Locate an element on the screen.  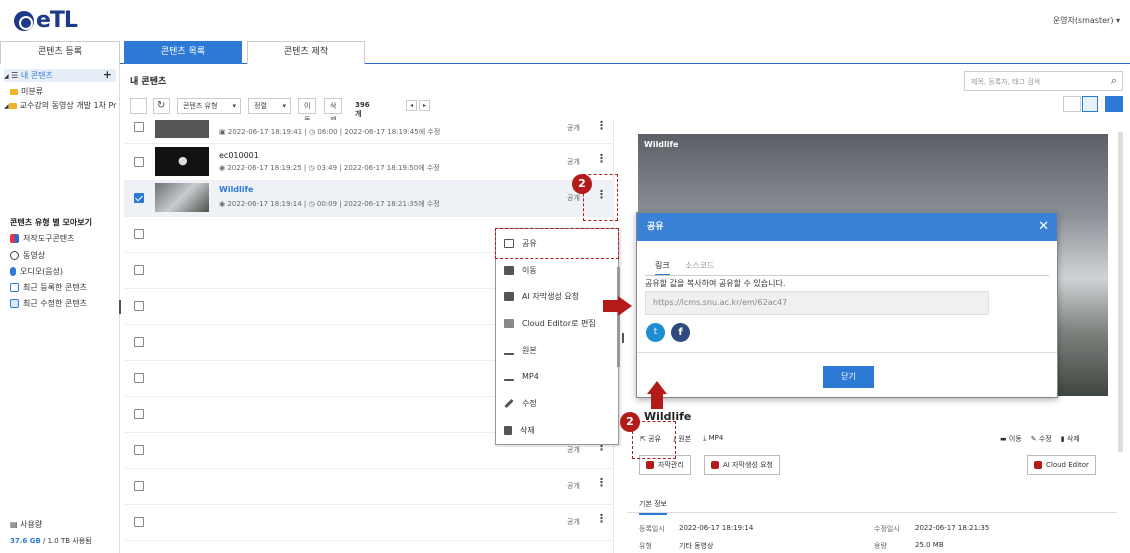
detail-edit-button: ✎ 수정 is located at coordinates (1041, 439).